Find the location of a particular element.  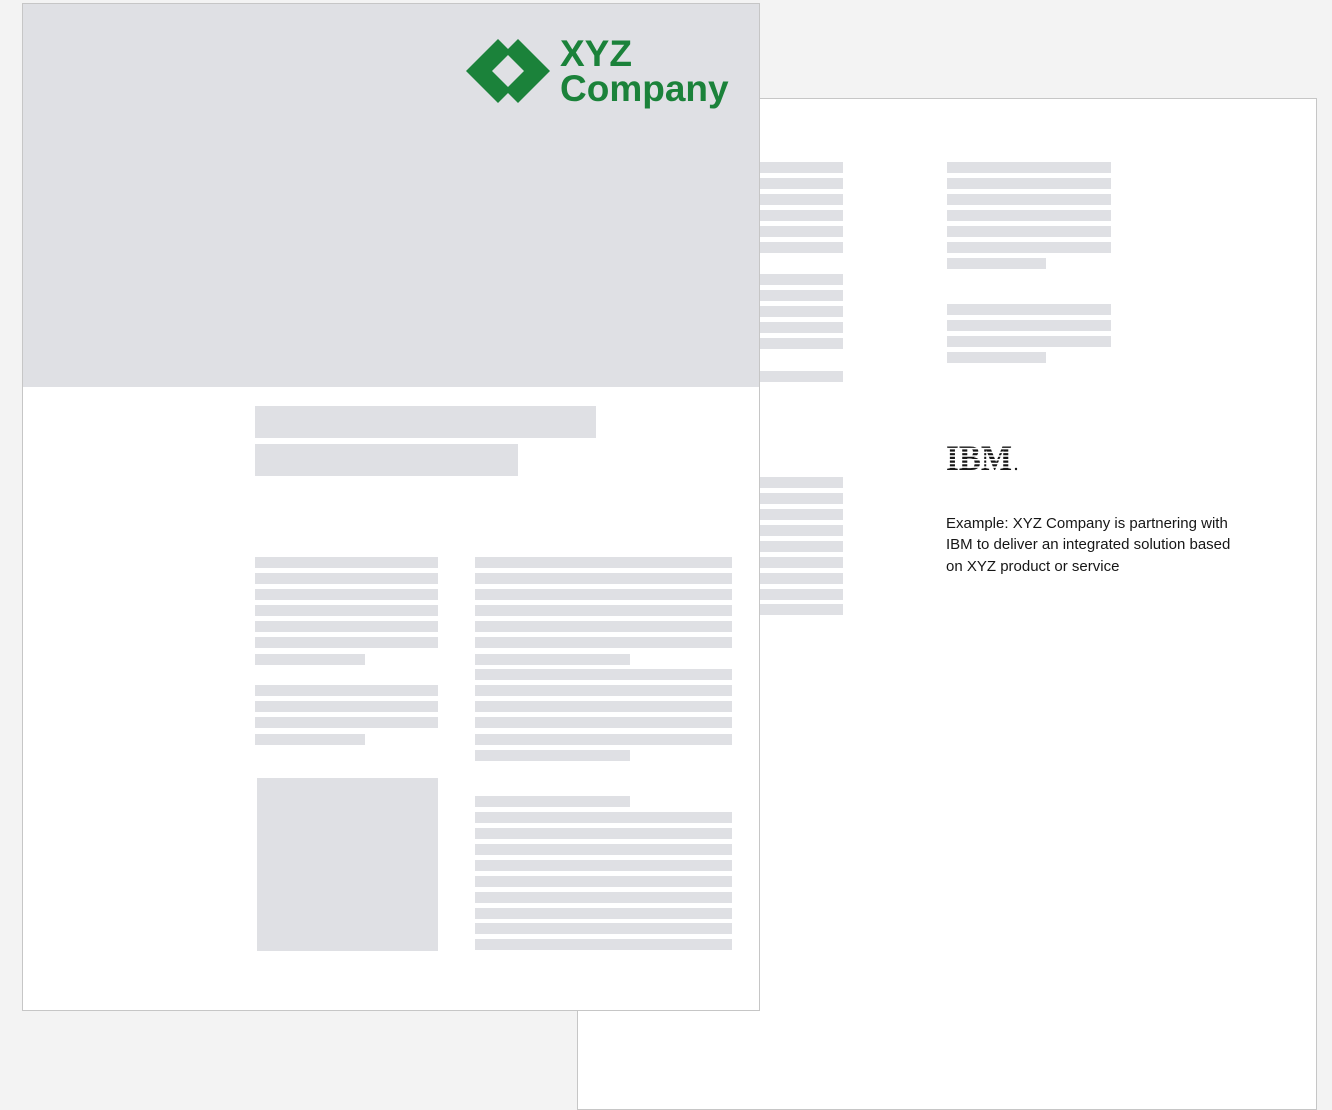

logo-line-2: Company is located at coordinates (644, 88).